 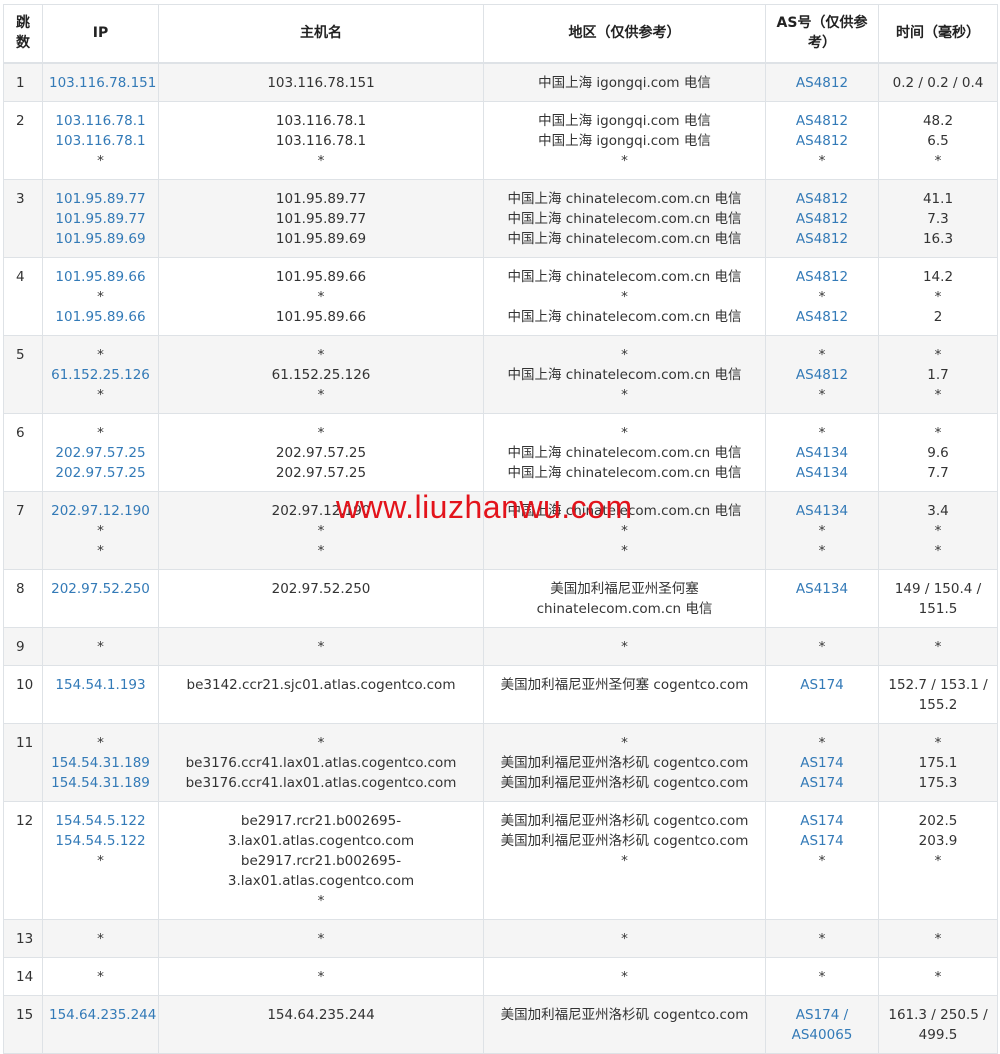 I want to click on region-value: *, so click(x=624, y=550).